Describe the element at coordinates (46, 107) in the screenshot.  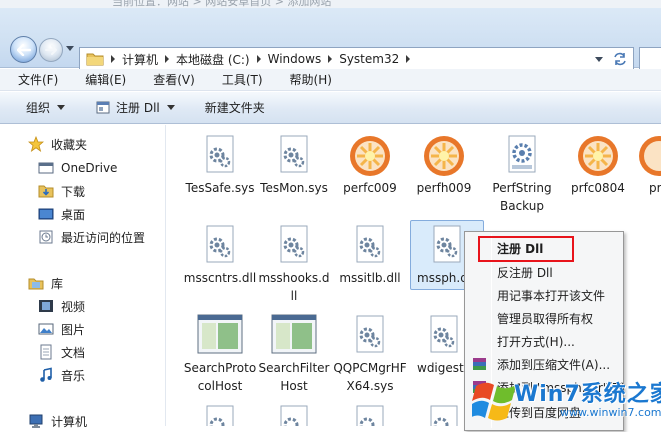
I see `organize-button: 组织` at that location.